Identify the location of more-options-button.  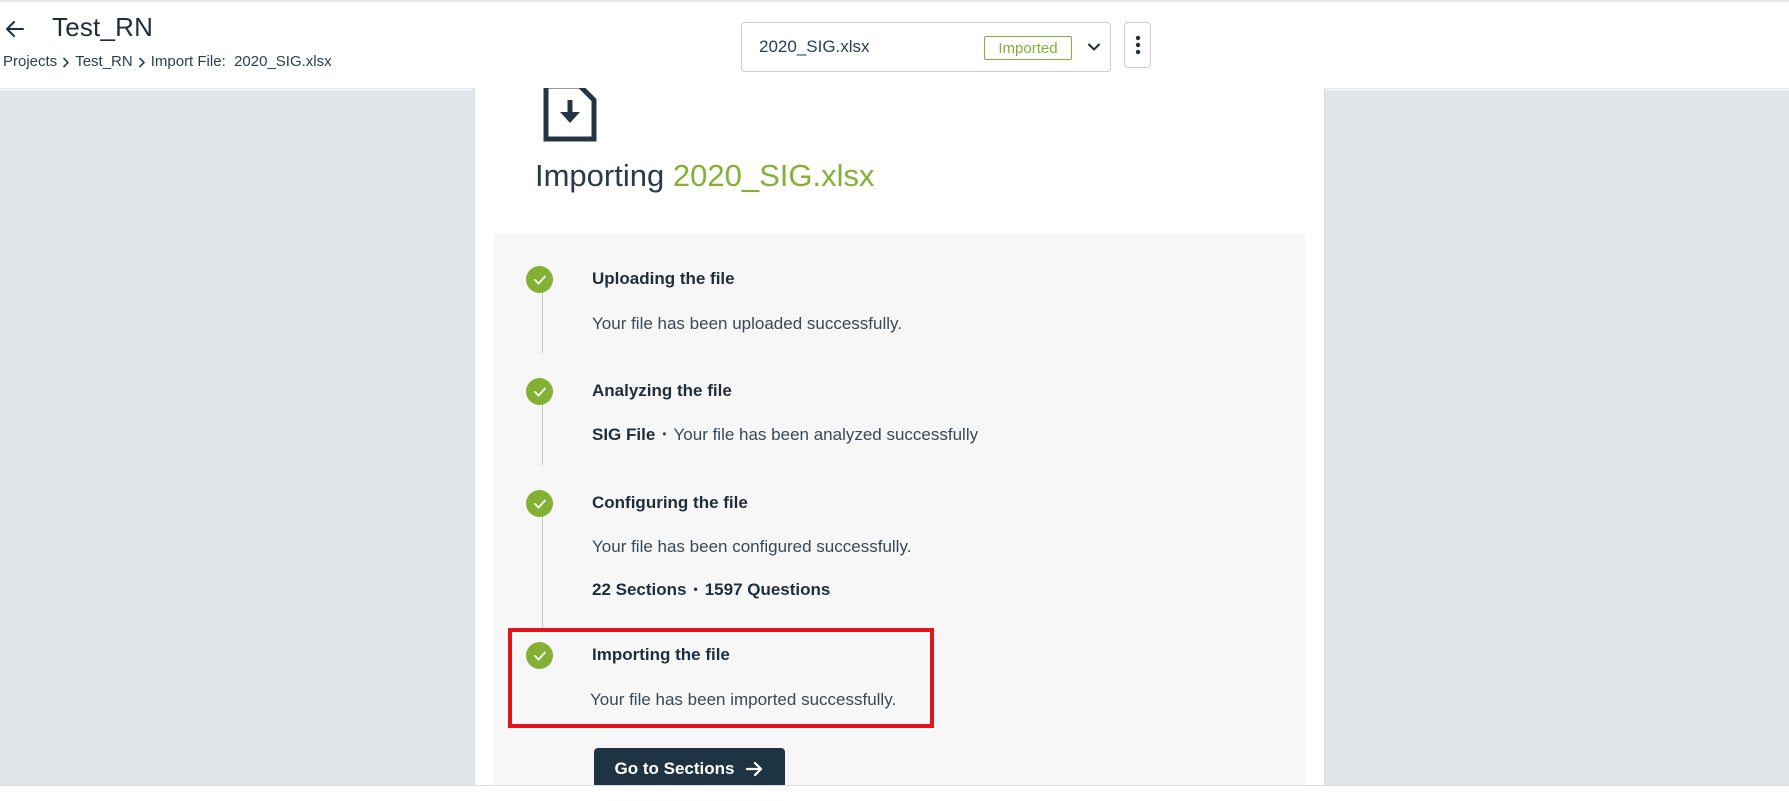
(1137, 45).